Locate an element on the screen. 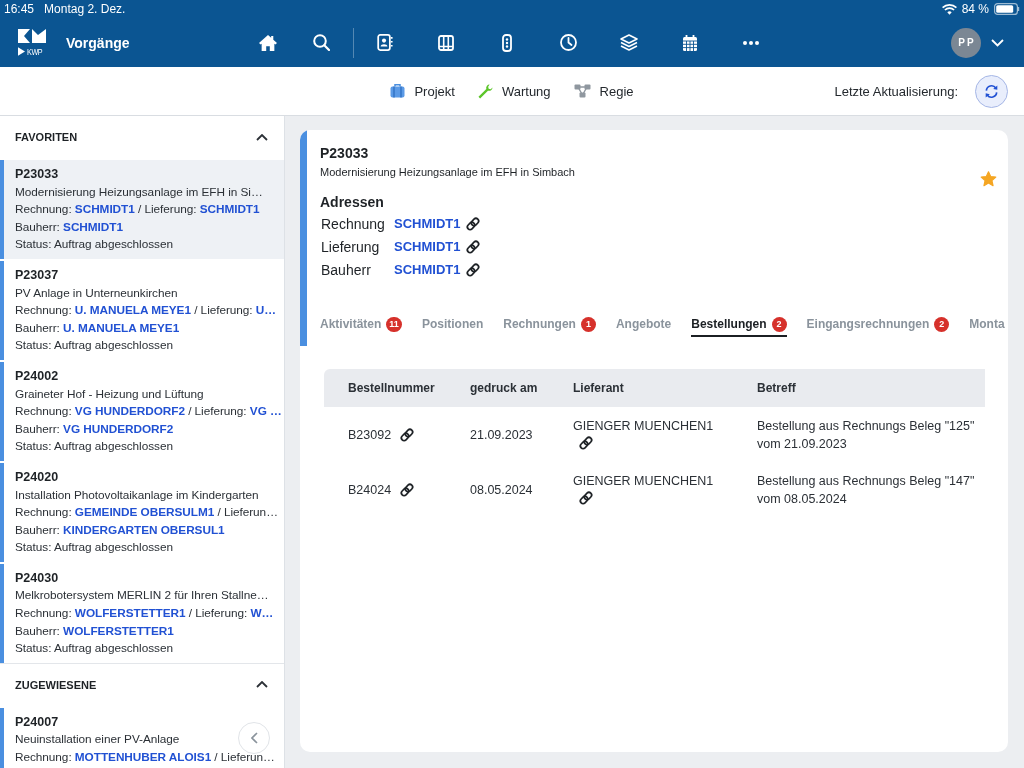  column-header: Bestellnummer is located at coordinates (391, 388).